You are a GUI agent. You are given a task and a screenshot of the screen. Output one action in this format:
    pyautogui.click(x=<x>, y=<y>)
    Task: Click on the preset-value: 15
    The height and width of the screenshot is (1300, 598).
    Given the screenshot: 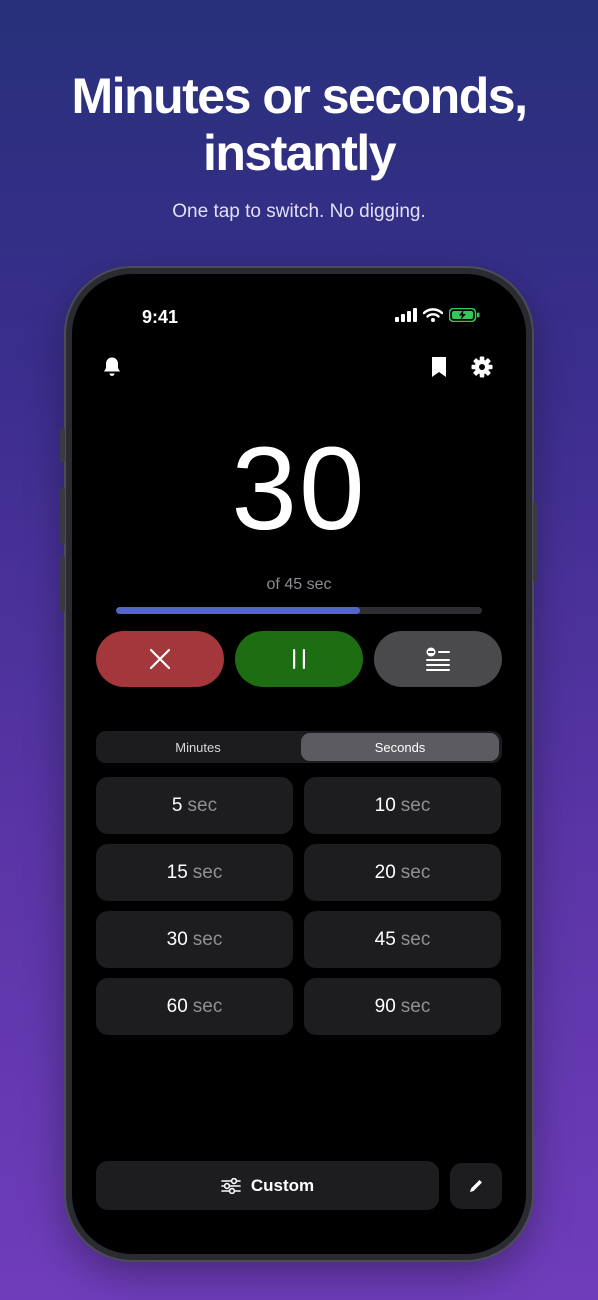 What is the action you would take?
    pyautogui.click(x=177, y=872)
    